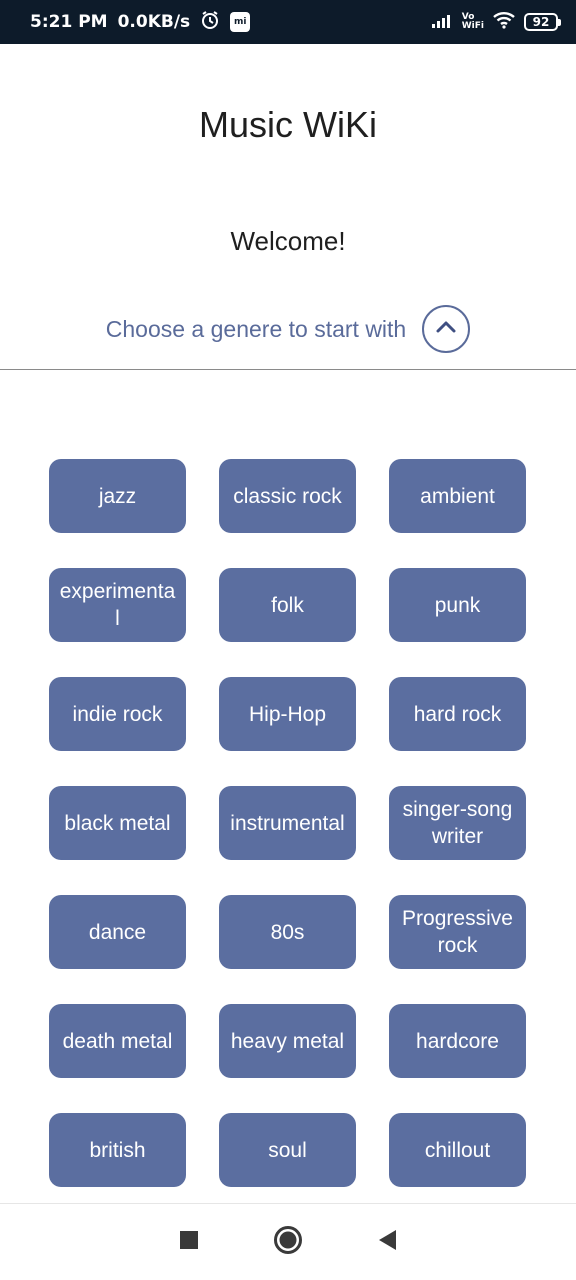 The image size is (576, 1280). Describe the element at coordinates (288, 124) in the screenshot. I see `page-title: Music WiKi` at that location.